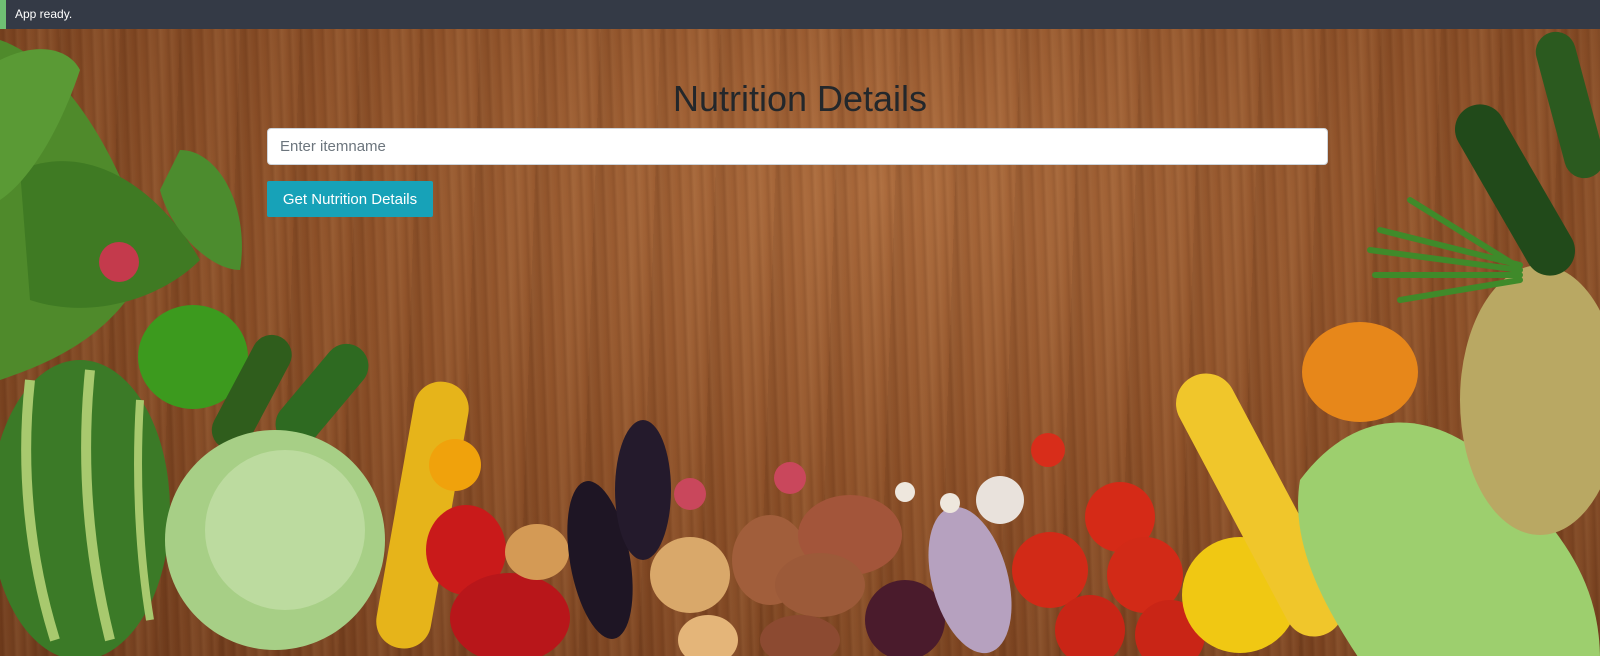 This screenshot has height=660, width=1600. Describe the element at coordinates (44, 14) in the screenshot. I see `status-message: App ready.` at that location.